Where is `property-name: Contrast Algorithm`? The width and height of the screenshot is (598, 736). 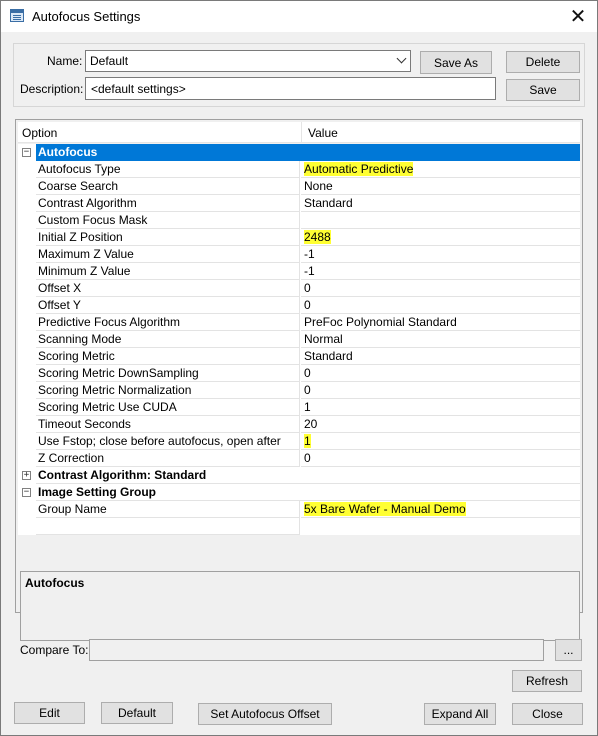 property-name: Contrast Algorithm is located at coordinates (168, 203).